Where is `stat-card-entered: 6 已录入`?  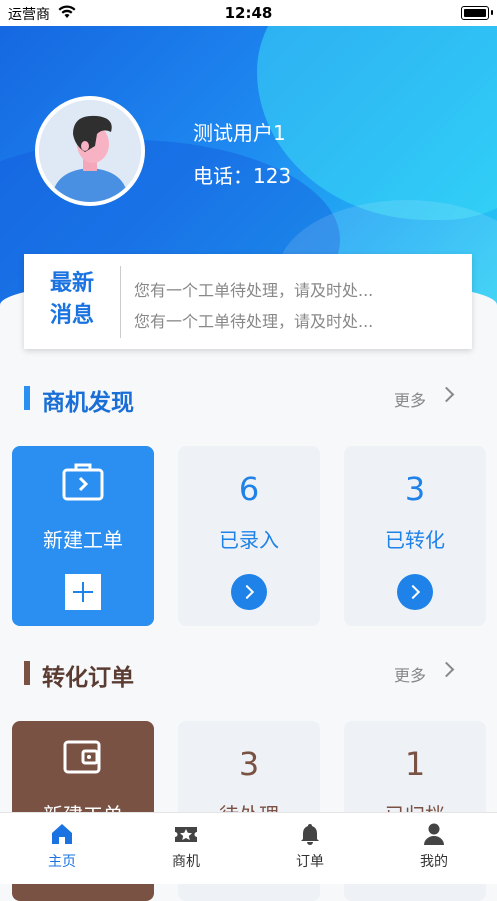 stat-card-entered: 6 已录入 is located at coordinates (249, 536).